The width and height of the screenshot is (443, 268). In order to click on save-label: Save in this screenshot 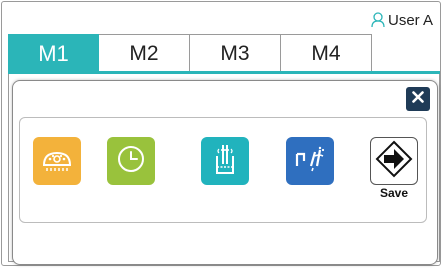, I will do `click(394, 193)`.